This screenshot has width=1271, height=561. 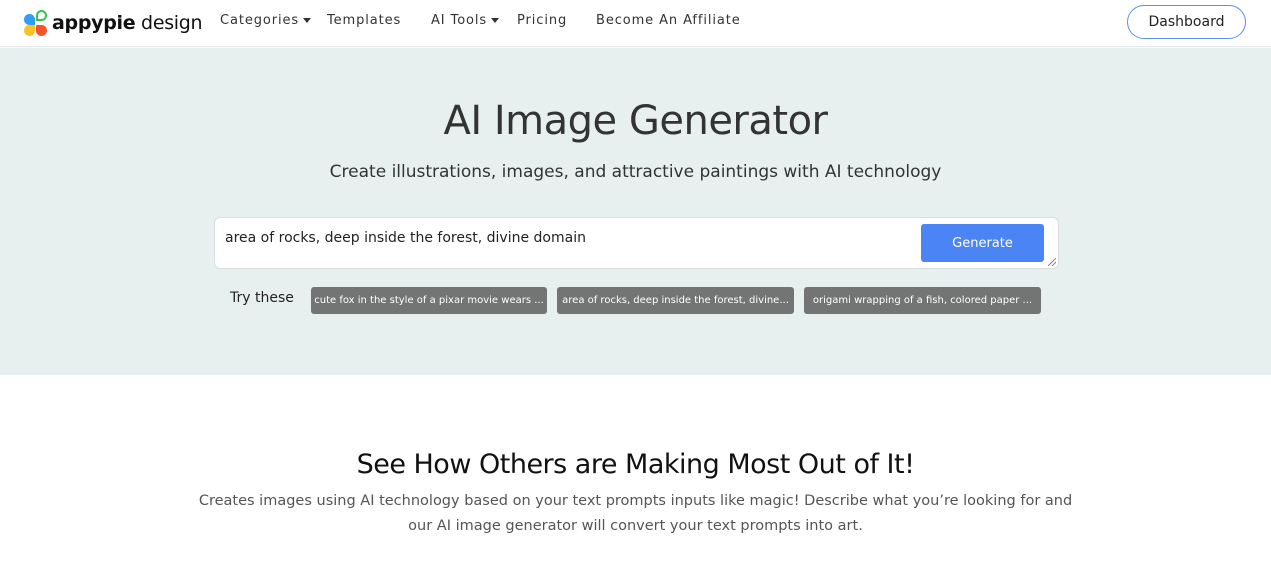 I want to click on nav-affiliate-label: Become An Affiliate, so click(x=668, y=20).